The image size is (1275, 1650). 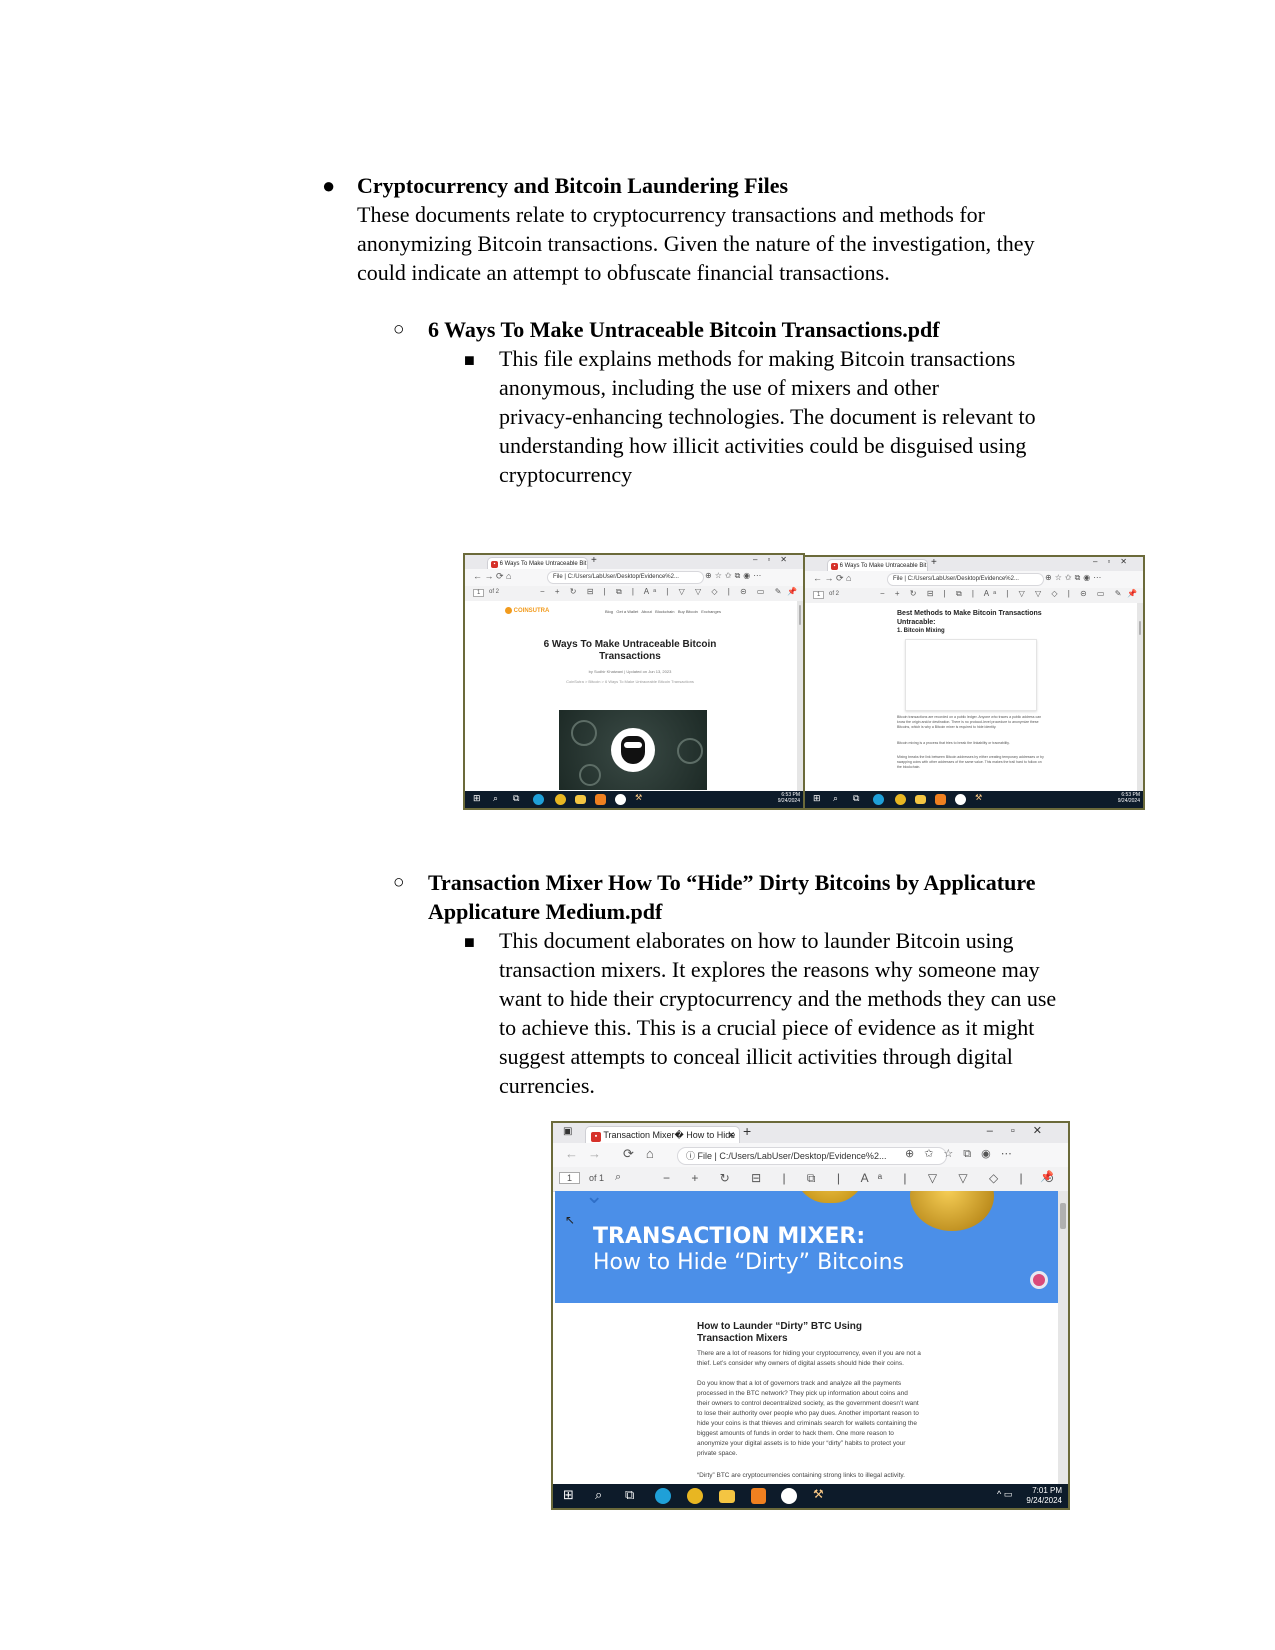 What do you see at coordinates (644, 1154) in the screenshot?
I see `reload-home-icon: ⟳⌂` at bounding box center [644, 1154].